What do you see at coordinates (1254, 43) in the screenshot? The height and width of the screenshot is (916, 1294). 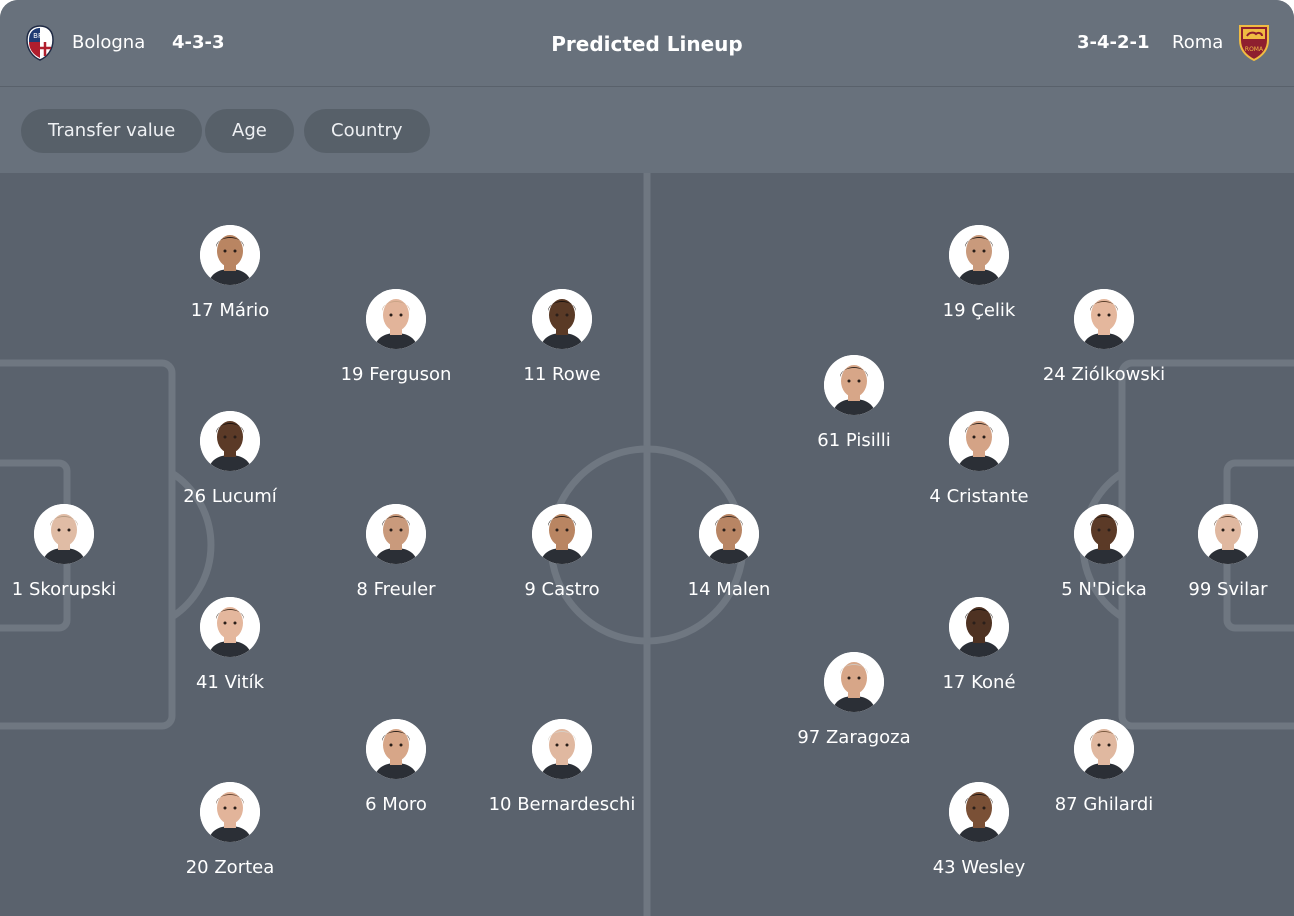 I see `roma-crest-icon: ROMA` at bounding box center [1254, 43].